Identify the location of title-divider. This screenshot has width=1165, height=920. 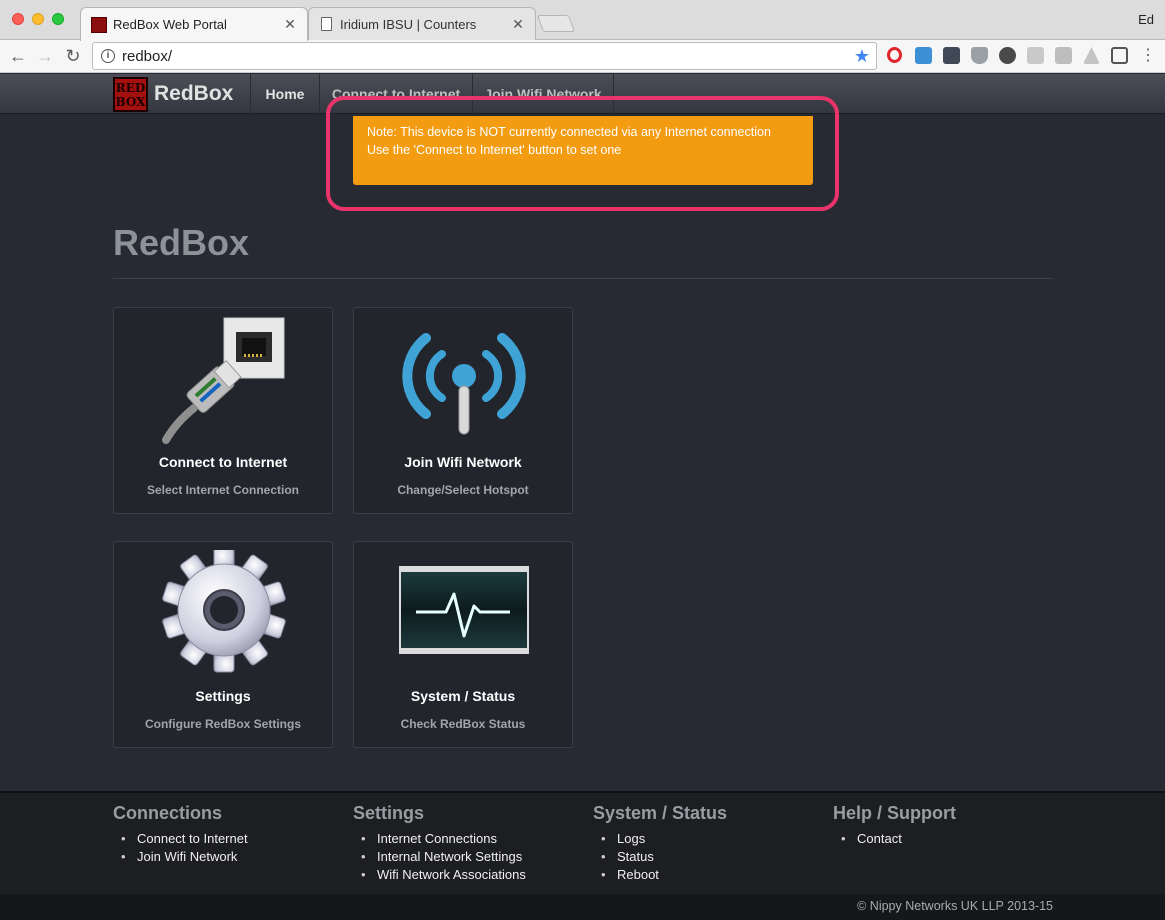
(583, 278).